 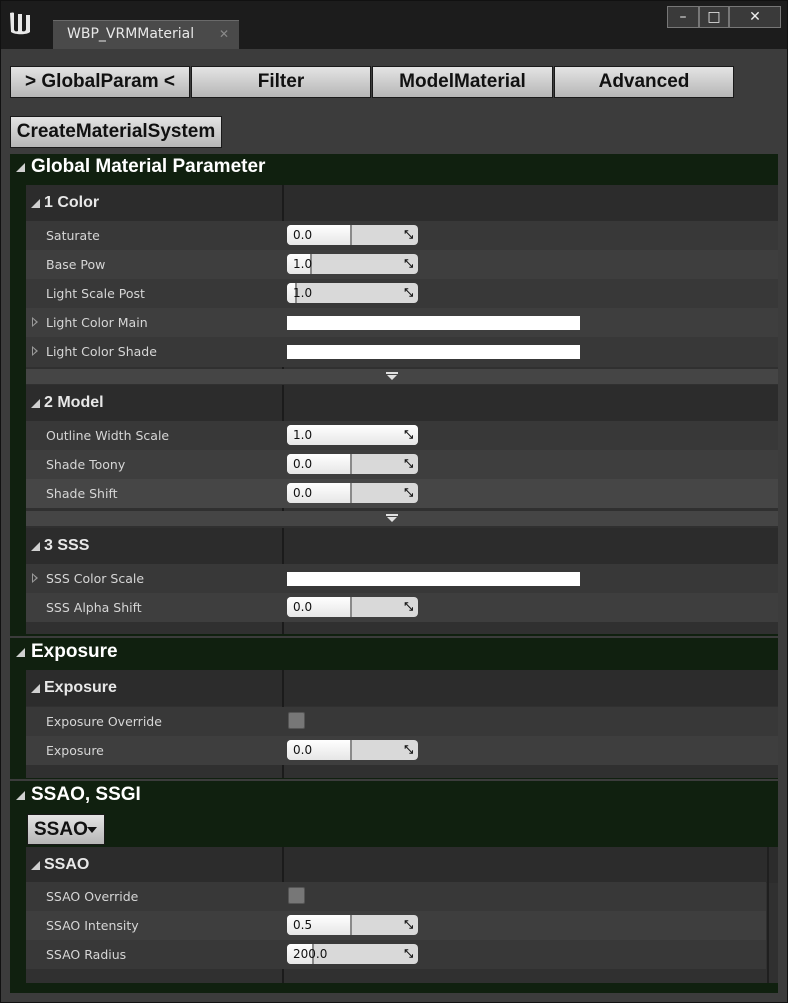 I want to click on property-label: Base Pow, so click(x=76, y=264).